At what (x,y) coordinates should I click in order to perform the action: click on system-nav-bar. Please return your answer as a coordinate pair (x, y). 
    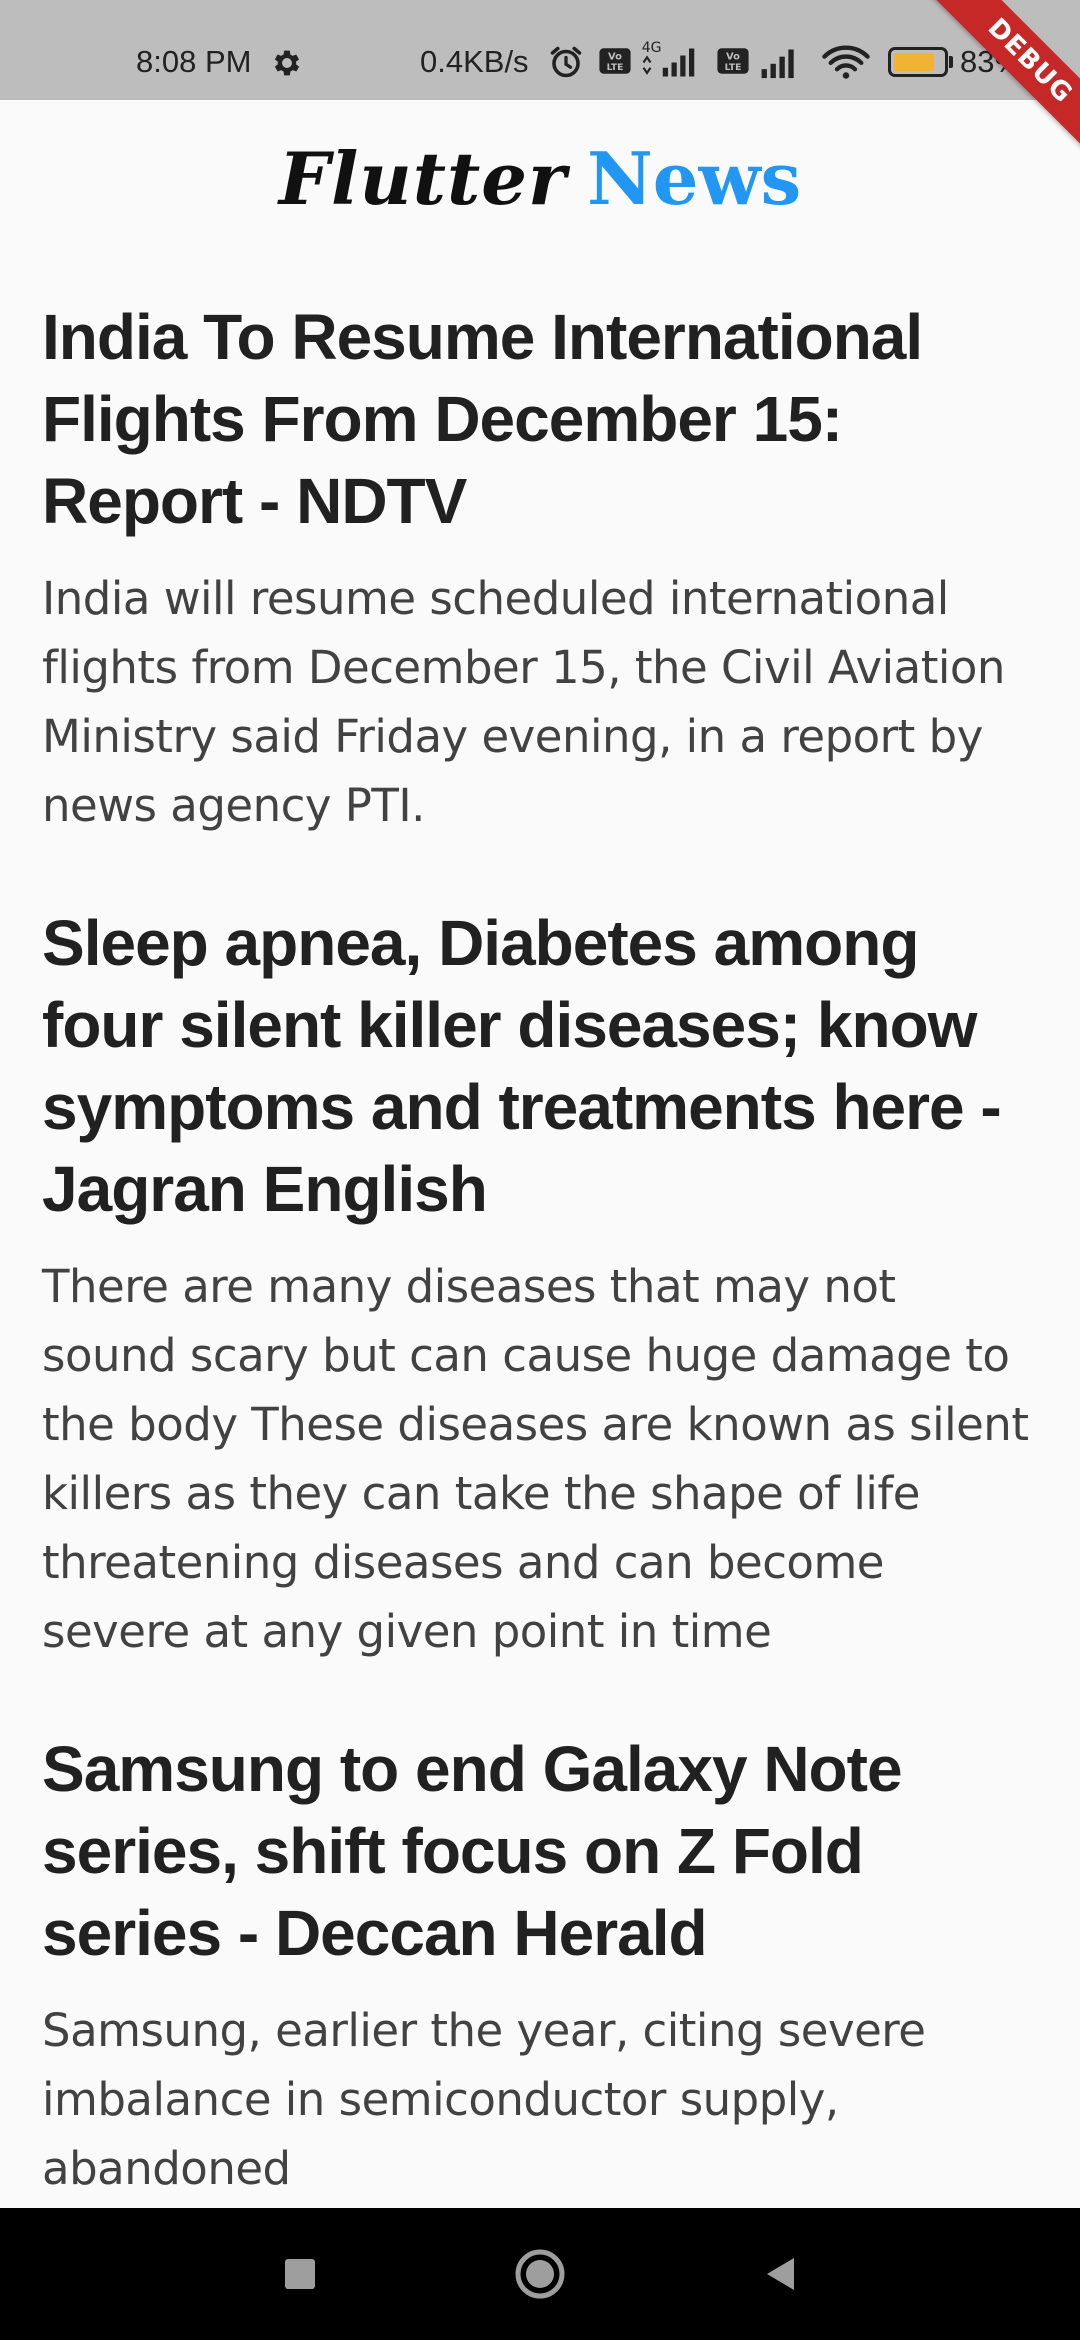
    Looking at the image, I should click on (540, 2274).